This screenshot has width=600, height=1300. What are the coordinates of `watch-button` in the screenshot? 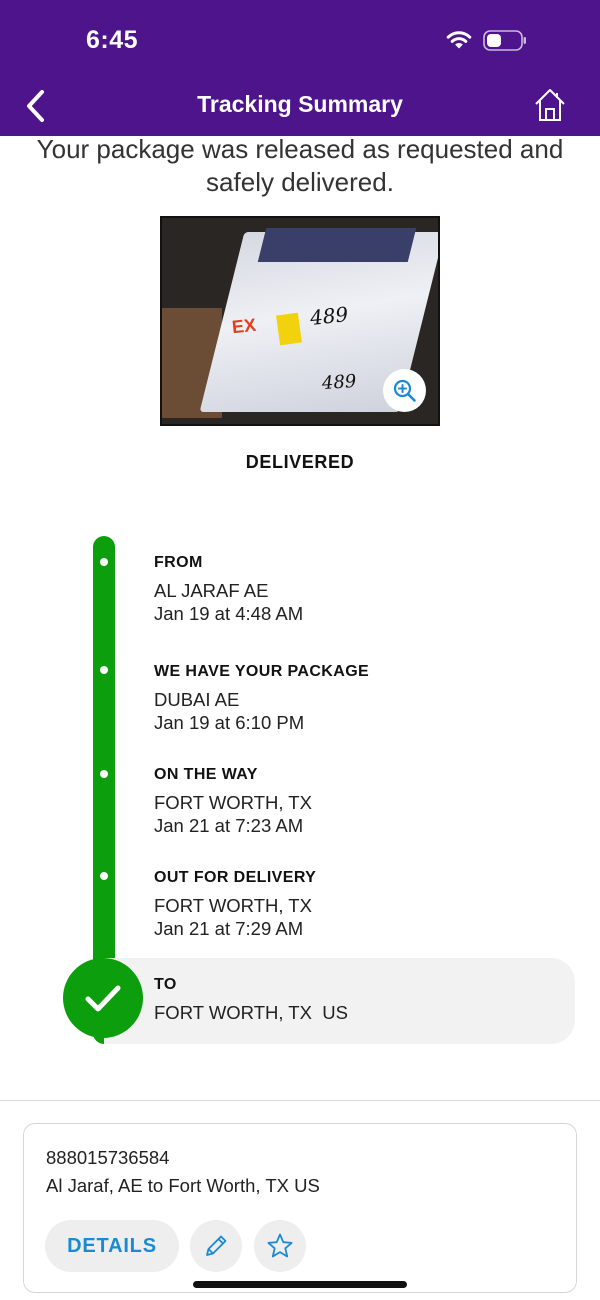 It's located at (280, 1246).